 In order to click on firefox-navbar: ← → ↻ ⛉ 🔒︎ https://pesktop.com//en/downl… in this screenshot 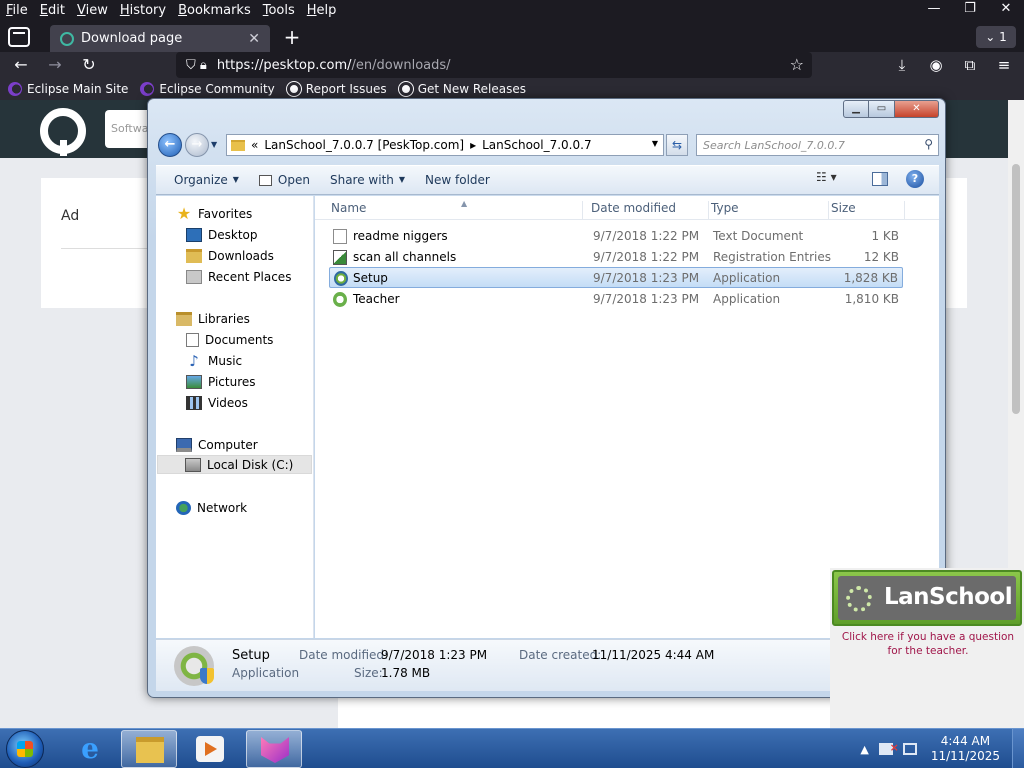, I will do `click(512, 65)`.